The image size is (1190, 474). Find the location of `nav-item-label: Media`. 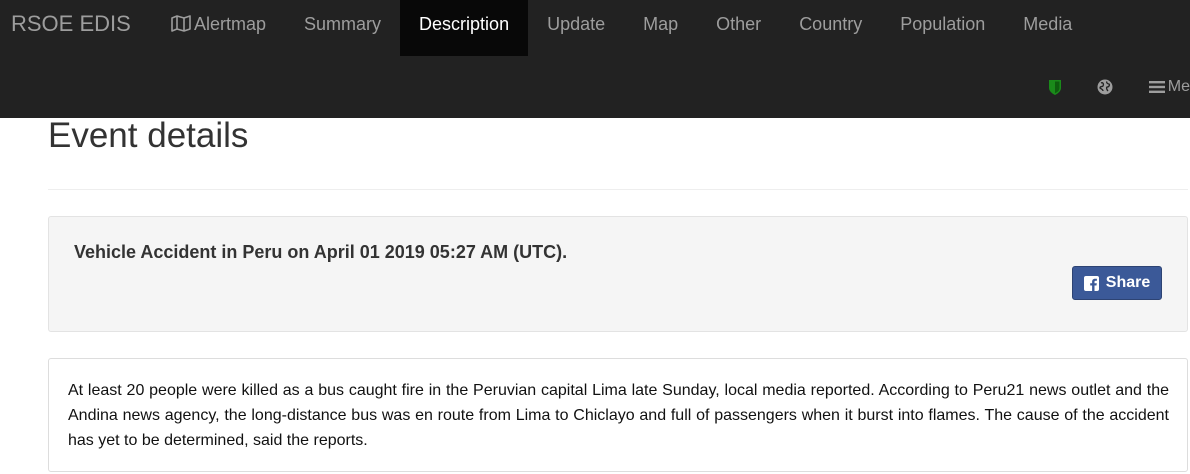

nav-item-label: Media is located at coordinates (1048, 24).